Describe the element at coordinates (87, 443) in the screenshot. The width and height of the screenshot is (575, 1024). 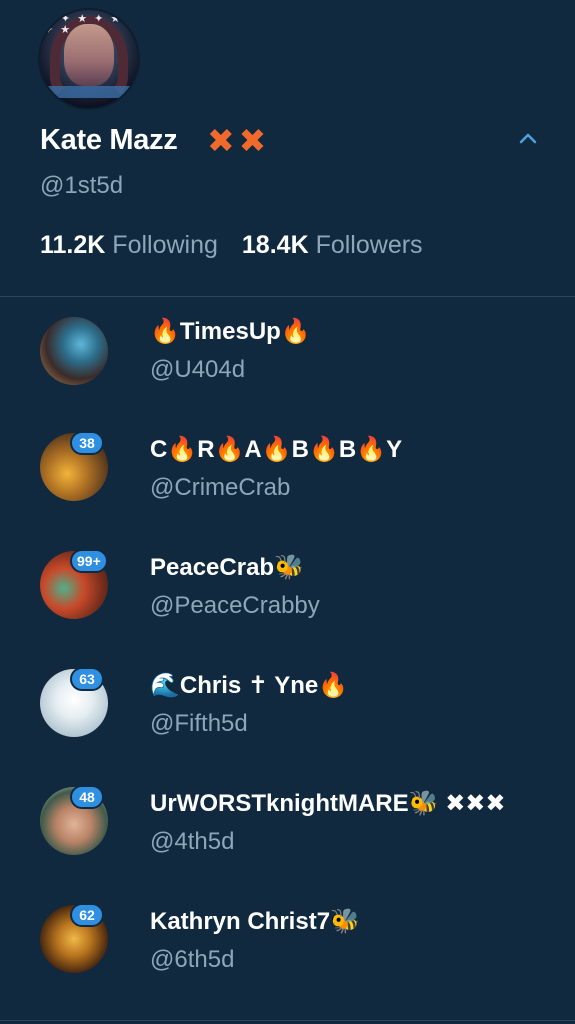
I see `notification-badge: 38` at that location.